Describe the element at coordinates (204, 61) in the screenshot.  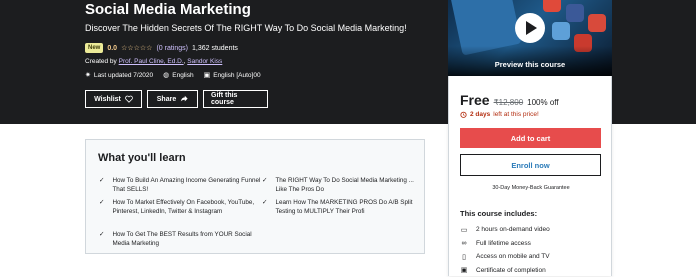
I see `instructor-link-2: Sandor Kiss` at that location.